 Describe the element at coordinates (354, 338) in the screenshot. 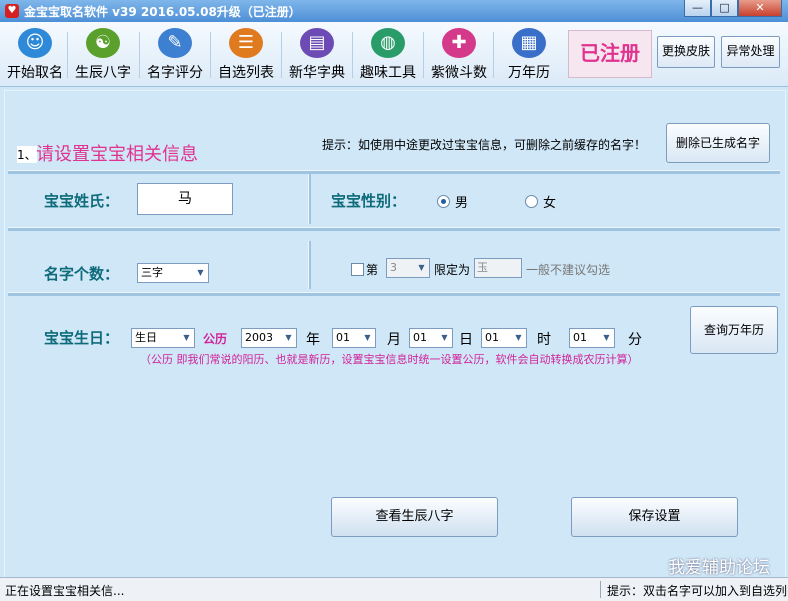

I see `birth-month-select: 01 ▼` at that location.